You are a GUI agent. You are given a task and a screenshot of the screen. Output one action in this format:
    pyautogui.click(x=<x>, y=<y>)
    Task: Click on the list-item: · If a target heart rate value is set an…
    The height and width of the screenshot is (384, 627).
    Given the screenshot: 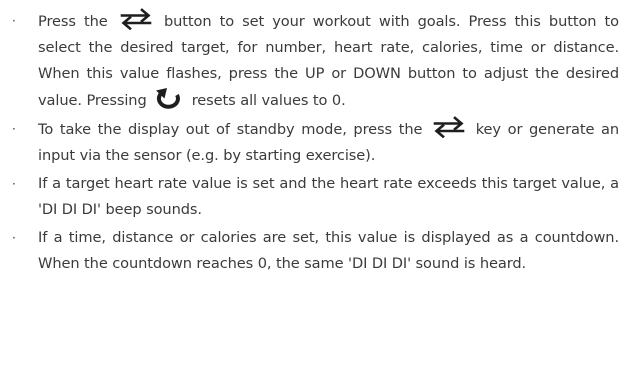 What is the action you would take?
    pyautogui.click(x=314, y=197)
    